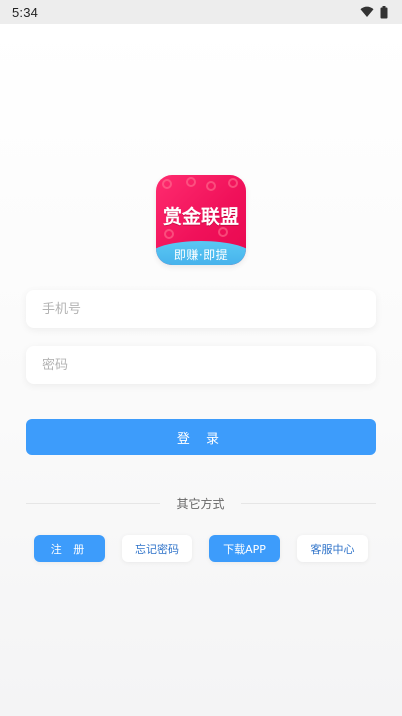 This screenshot has width=402, height=716. What do you see at coordinates (201, 255) in the screenshot?
I see `logo-subtitle: 即赚·即提` at bounding box center [201, 255].